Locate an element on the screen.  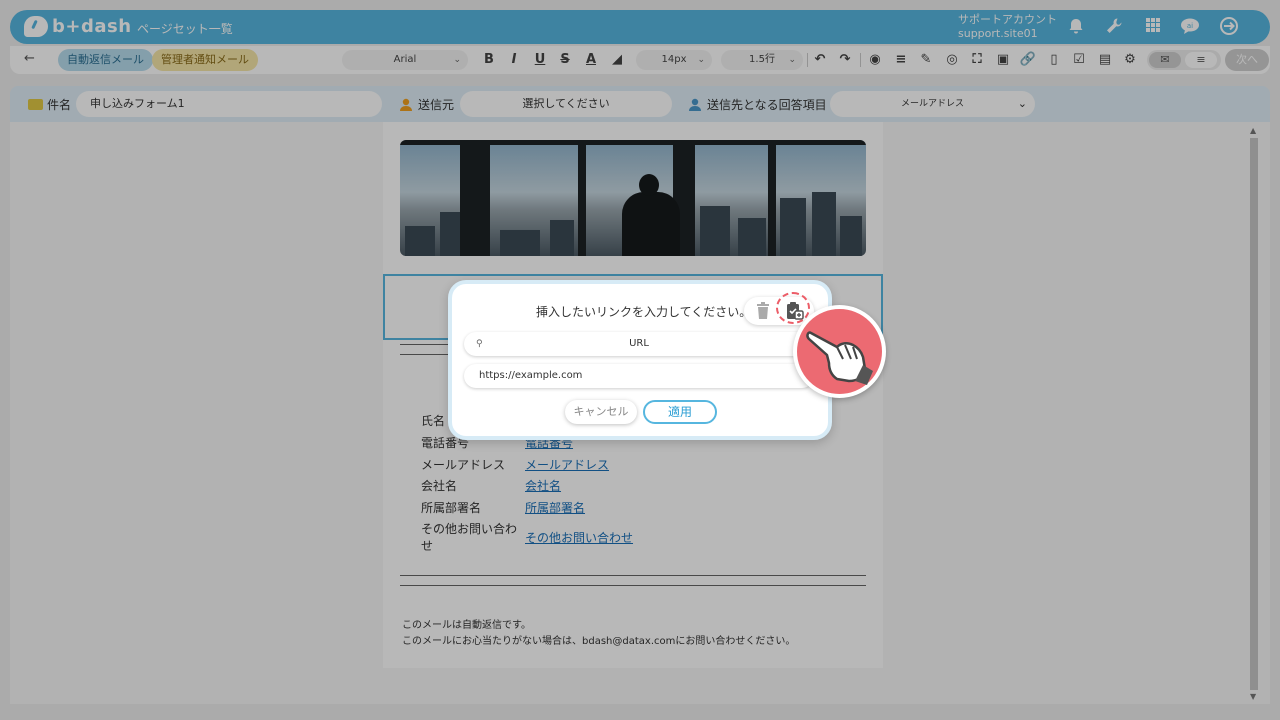
url-search-placeholder: URL is located at coordinates (639, 343).